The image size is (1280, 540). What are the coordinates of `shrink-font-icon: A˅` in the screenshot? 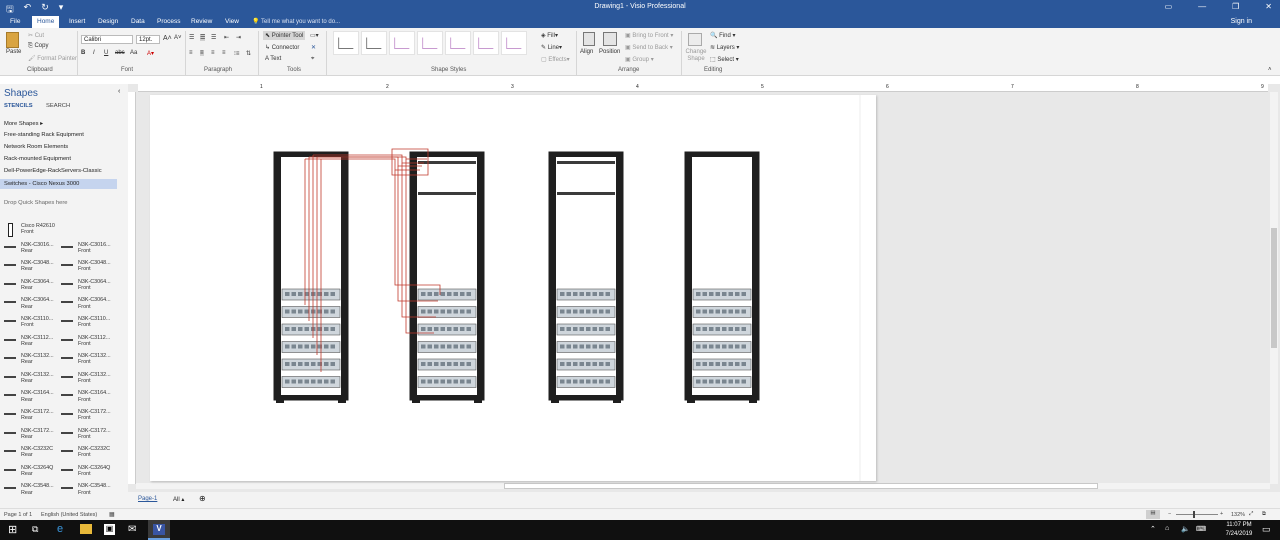 It's located at (178, 38).